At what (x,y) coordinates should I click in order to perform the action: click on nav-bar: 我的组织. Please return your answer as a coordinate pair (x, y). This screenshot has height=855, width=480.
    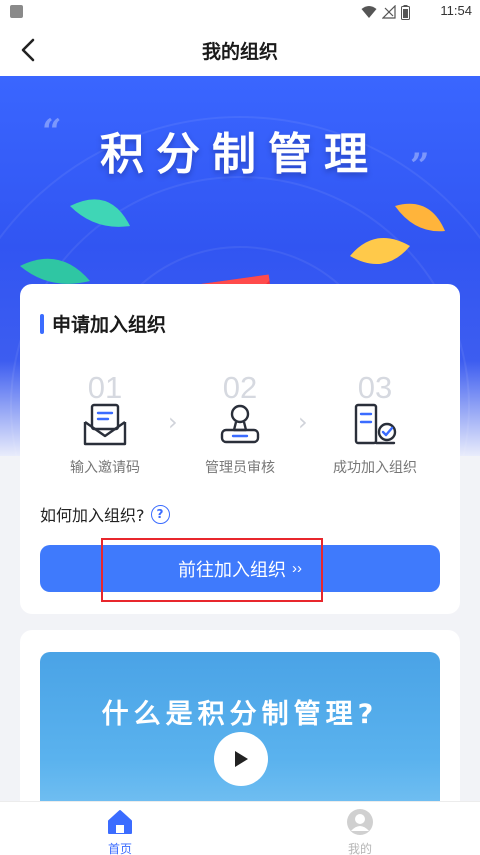
    Looking at the image, I should click on (240, 50).